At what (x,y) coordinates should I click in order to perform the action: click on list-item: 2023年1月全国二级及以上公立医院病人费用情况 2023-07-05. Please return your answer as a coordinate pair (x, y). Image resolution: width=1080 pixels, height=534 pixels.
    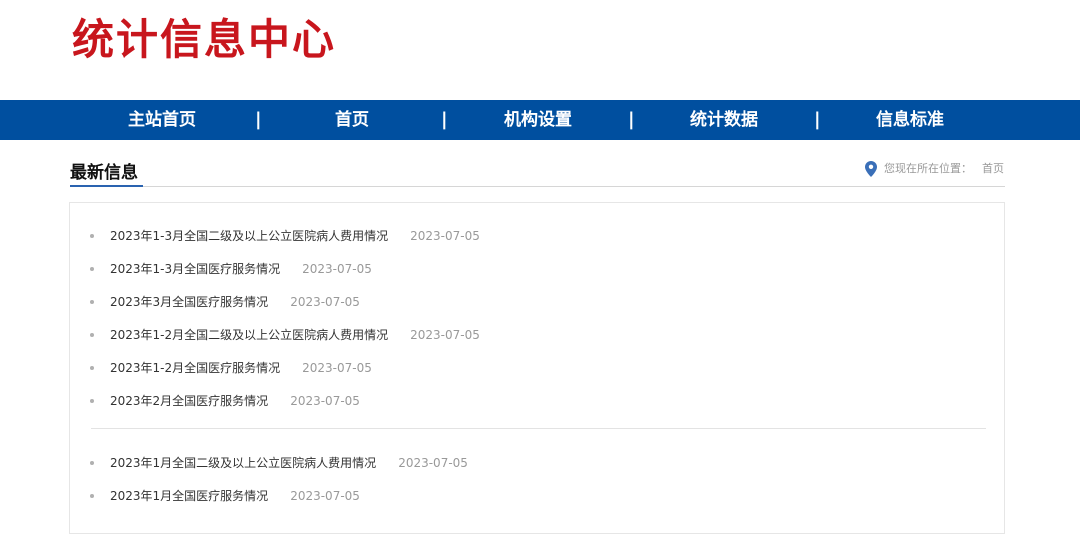
    Looking at the image, I should click on (279, 463).